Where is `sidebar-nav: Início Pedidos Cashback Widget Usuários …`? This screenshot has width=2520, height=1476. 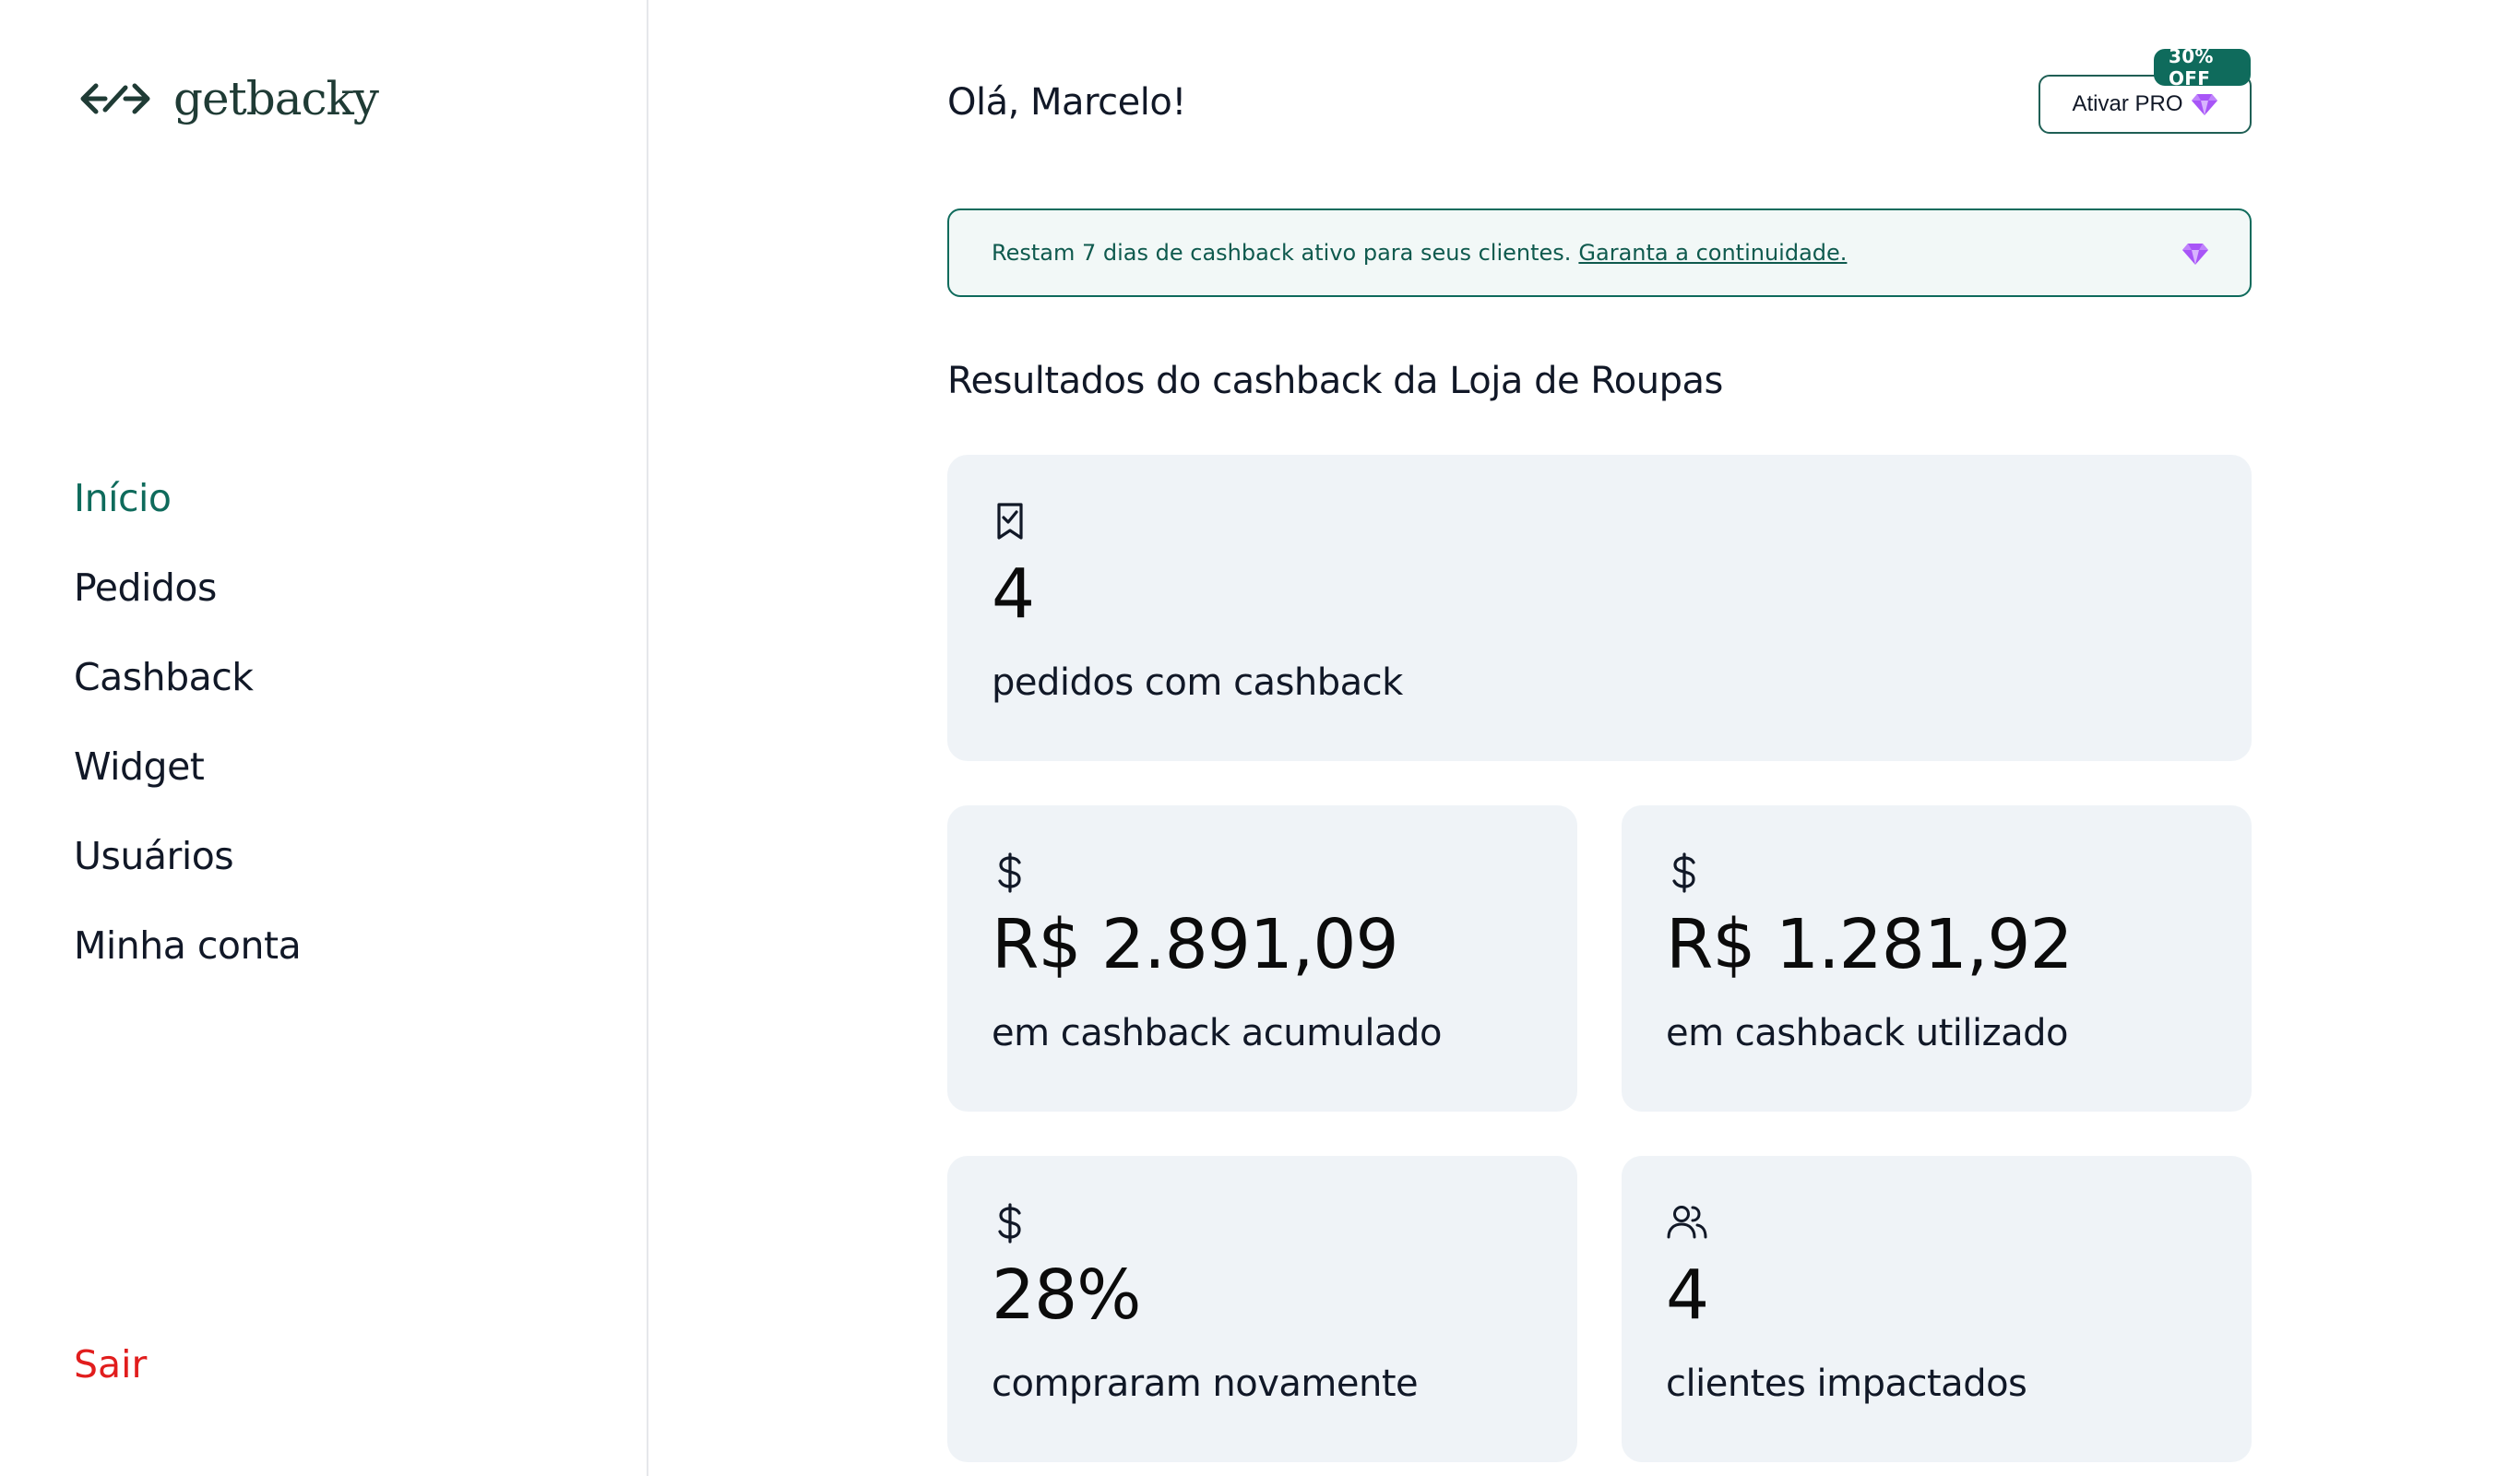
sidebar-nav: Início Pedidos Cashback Widget Usuários … is located at coordinates (188, 738).